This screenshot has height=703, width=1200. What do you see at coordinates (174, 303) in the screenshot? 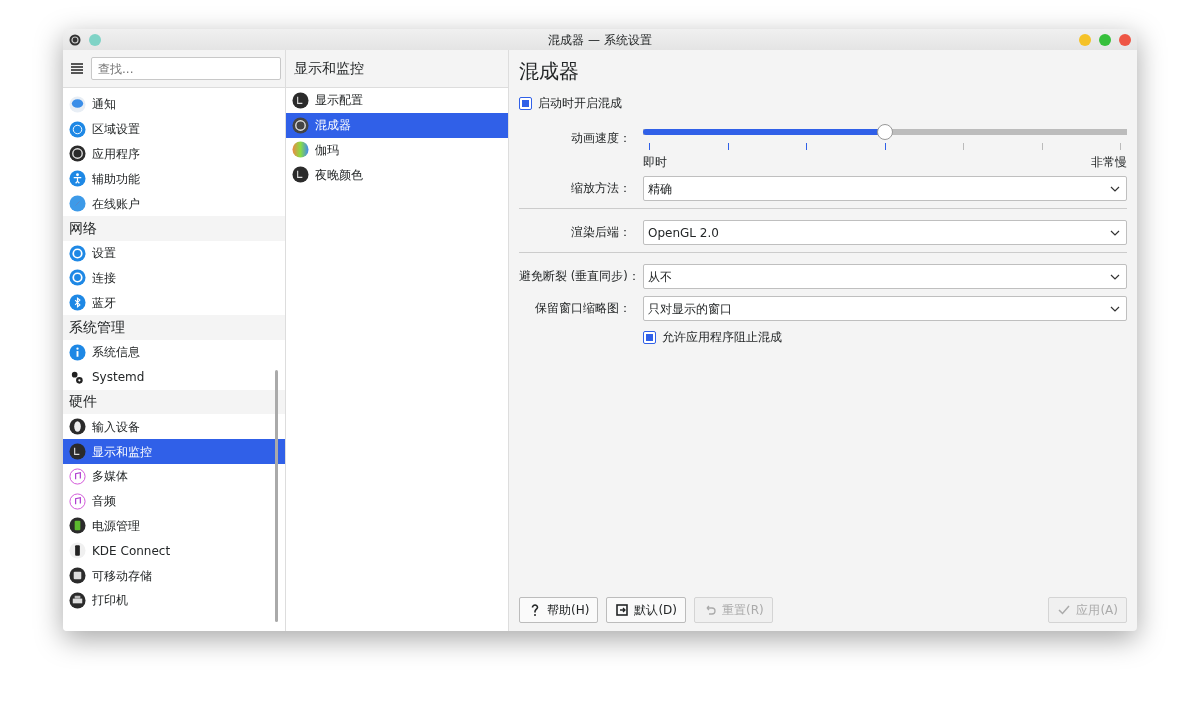
I see `sidebar-item: 蓝牙` at bounding box center [174, 303].